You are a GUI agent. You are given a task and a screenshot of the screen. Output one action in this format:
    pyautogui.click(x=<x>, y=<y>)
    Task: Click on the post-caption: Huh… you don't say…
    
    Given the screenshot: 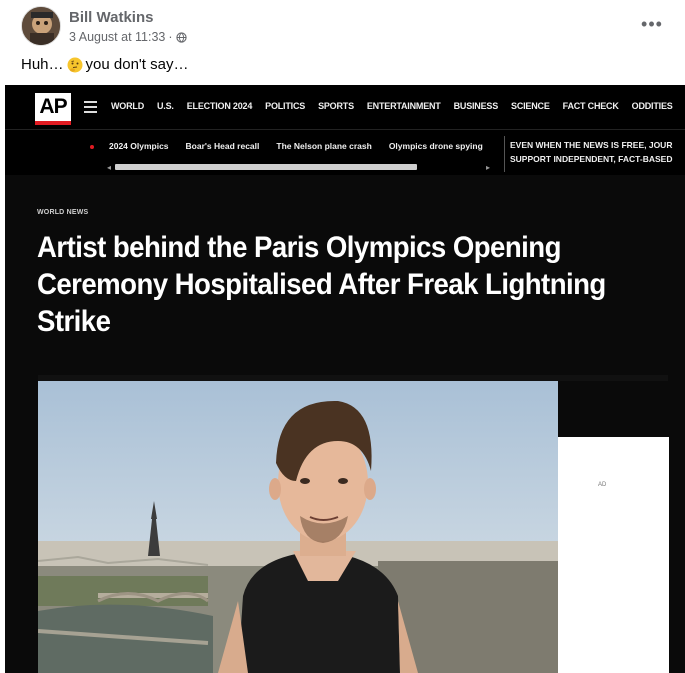 What is the action you would take?
    pyautogui.click(x=104, y=64)
    